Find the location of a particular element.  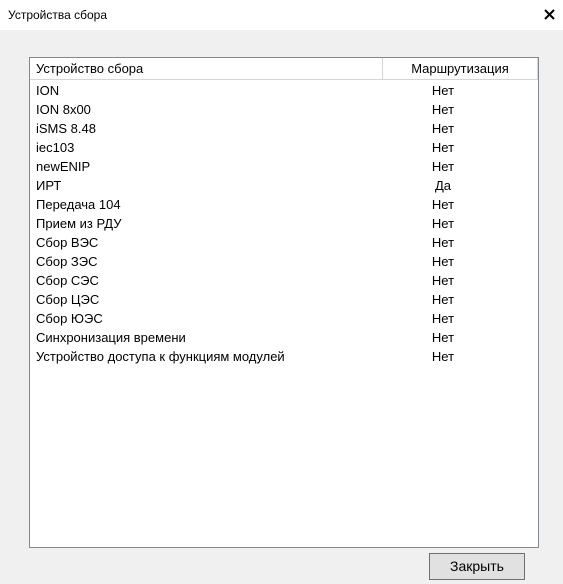

close-button: Закрыть is located at coordinates (477, 566).